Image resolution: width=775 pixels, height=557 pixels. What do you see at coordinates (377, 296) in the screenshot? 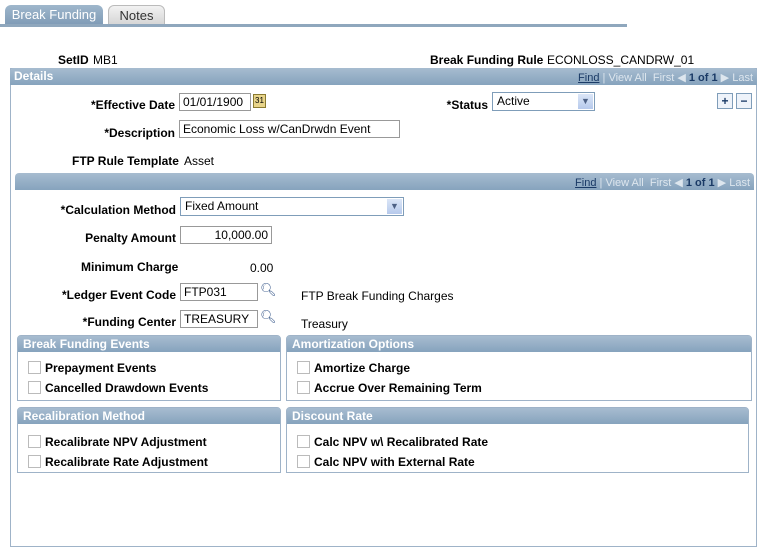
I see `ledger-desc: FTP Break Funding Charges` at bounding box center [377, 296].